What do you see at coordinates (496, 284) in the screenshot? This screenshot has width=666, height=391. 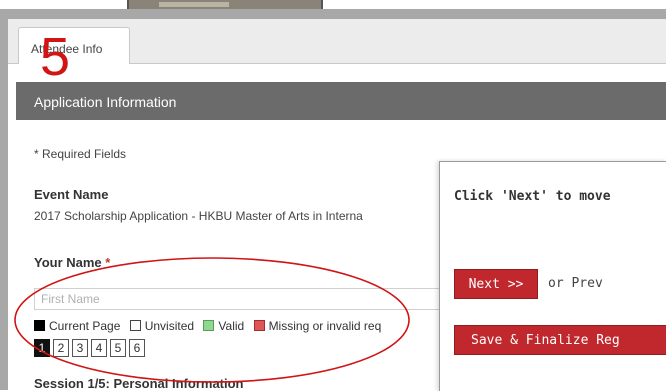 I see `next-button: Next >>` at bounding box center [496, 284].